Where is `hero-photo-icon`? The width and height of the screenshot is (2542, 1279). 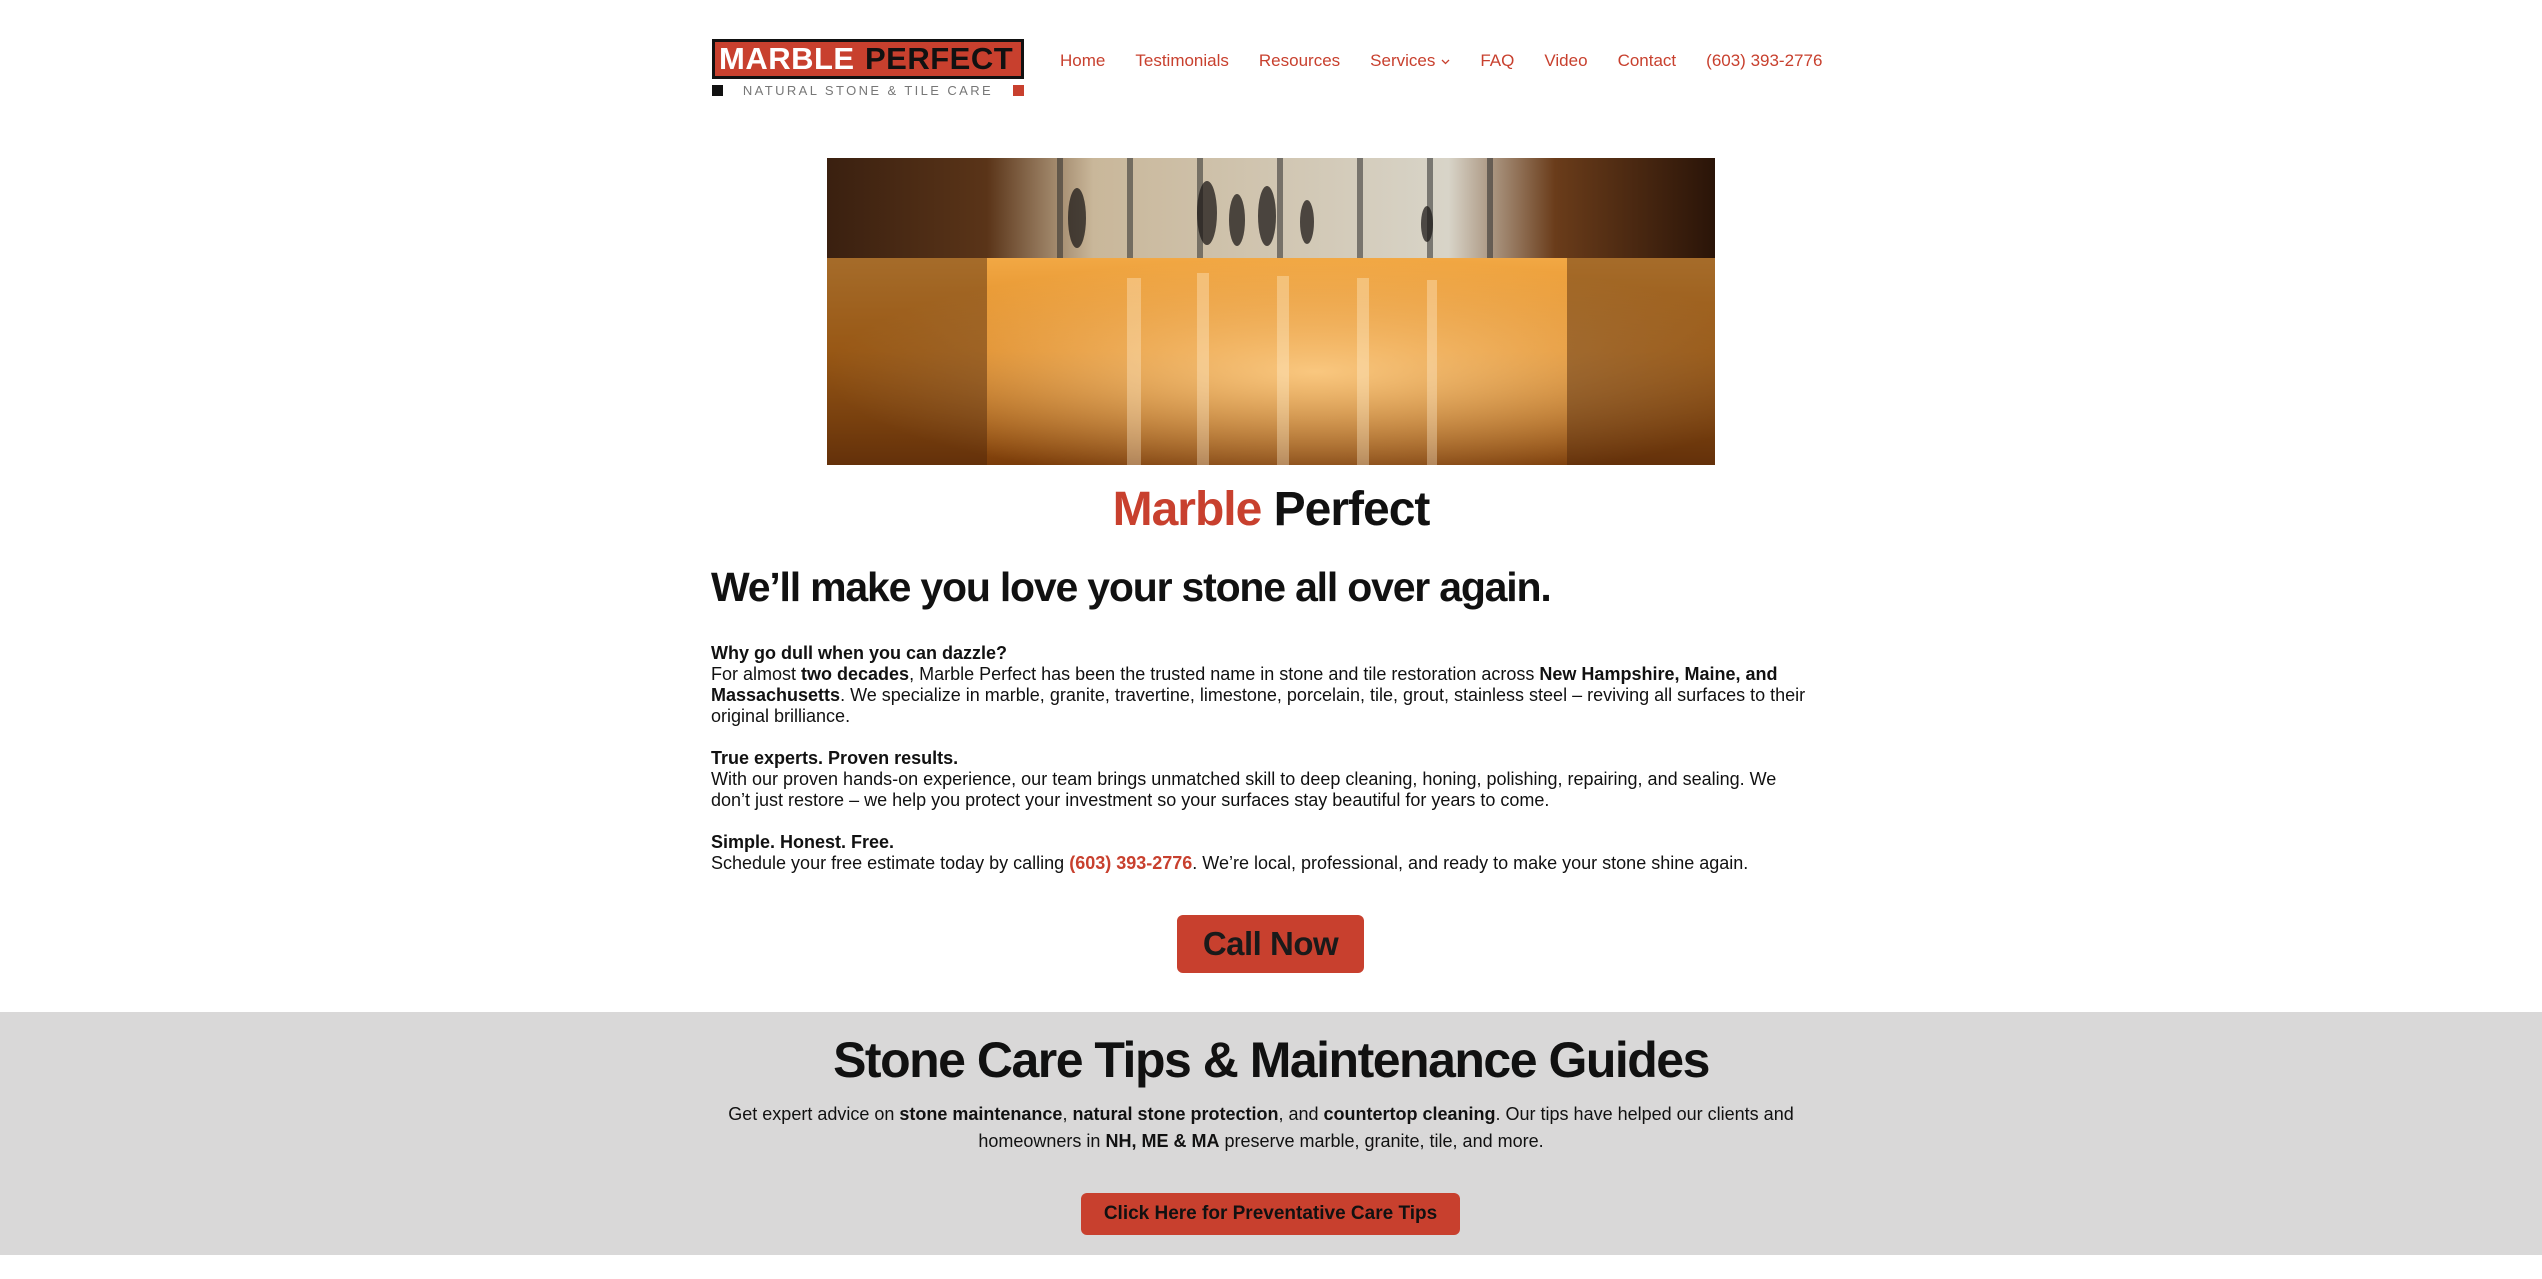
hero-photo-icon is located at coordinates (1271, 311).